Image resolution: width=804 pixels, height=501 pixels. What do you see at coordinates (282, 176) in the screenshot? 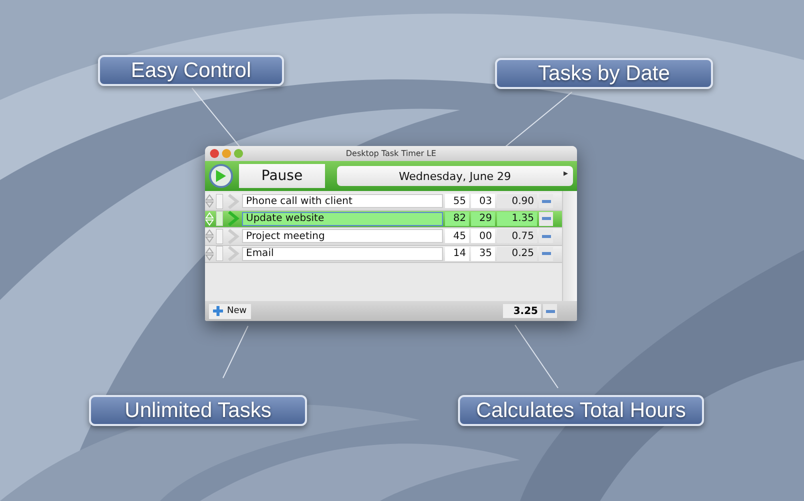
I see `pause-button: Pause` at bounding box center [282, 176].